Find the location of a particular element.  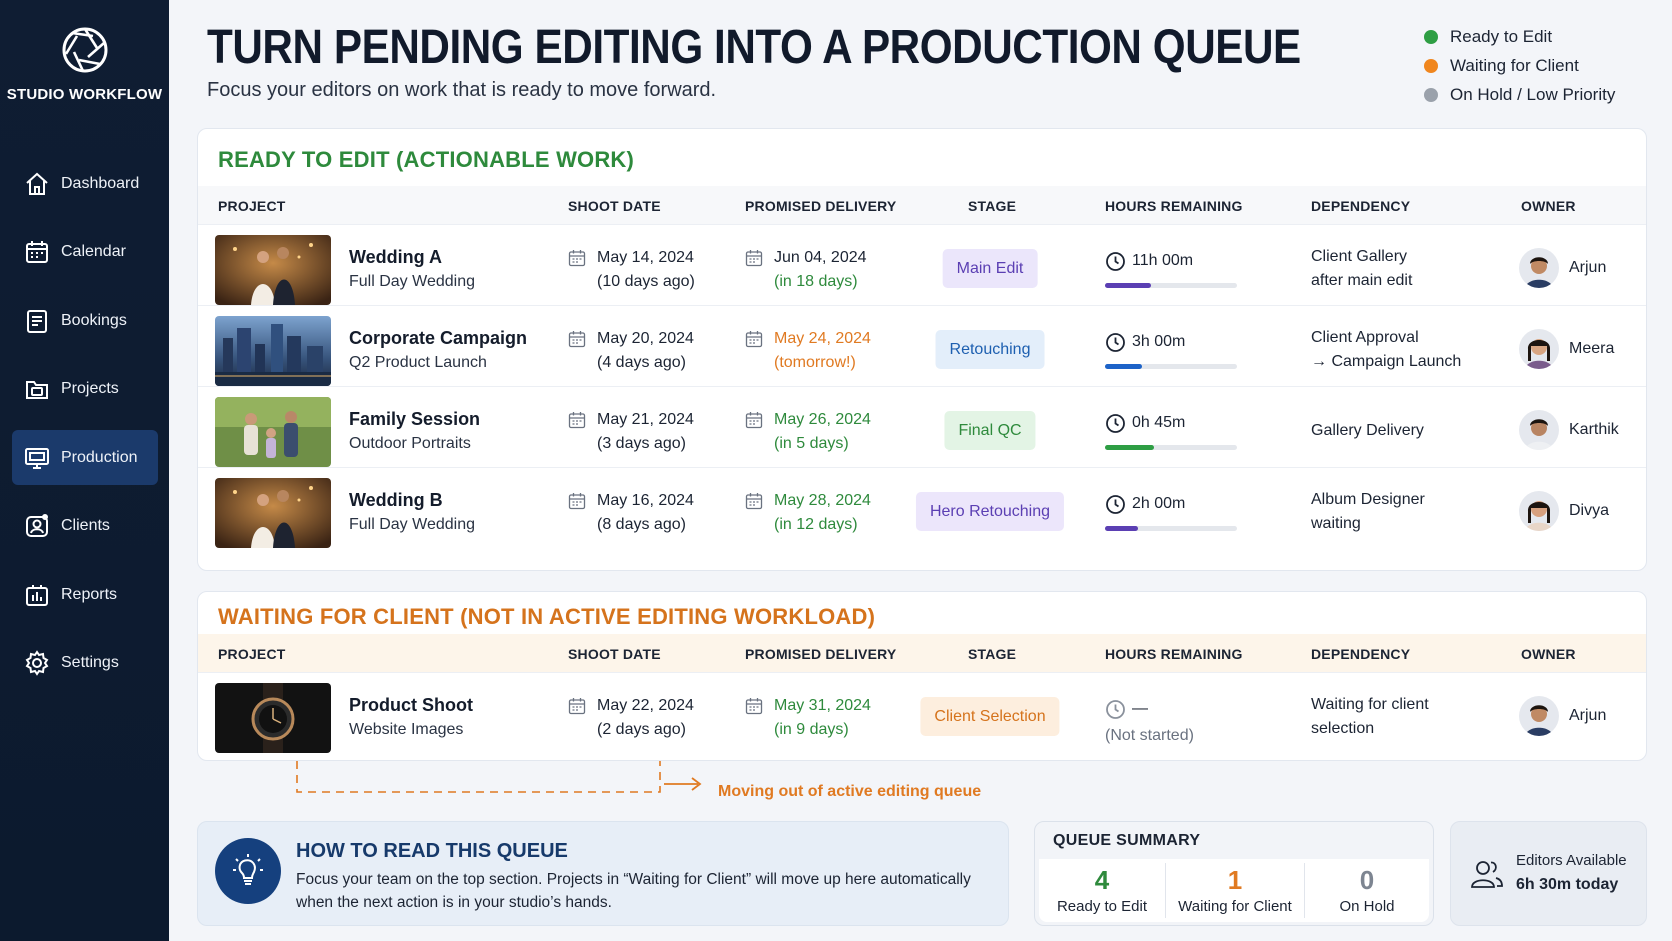

summary-label: Waiting for Client is located at coordinates (1235, 906).